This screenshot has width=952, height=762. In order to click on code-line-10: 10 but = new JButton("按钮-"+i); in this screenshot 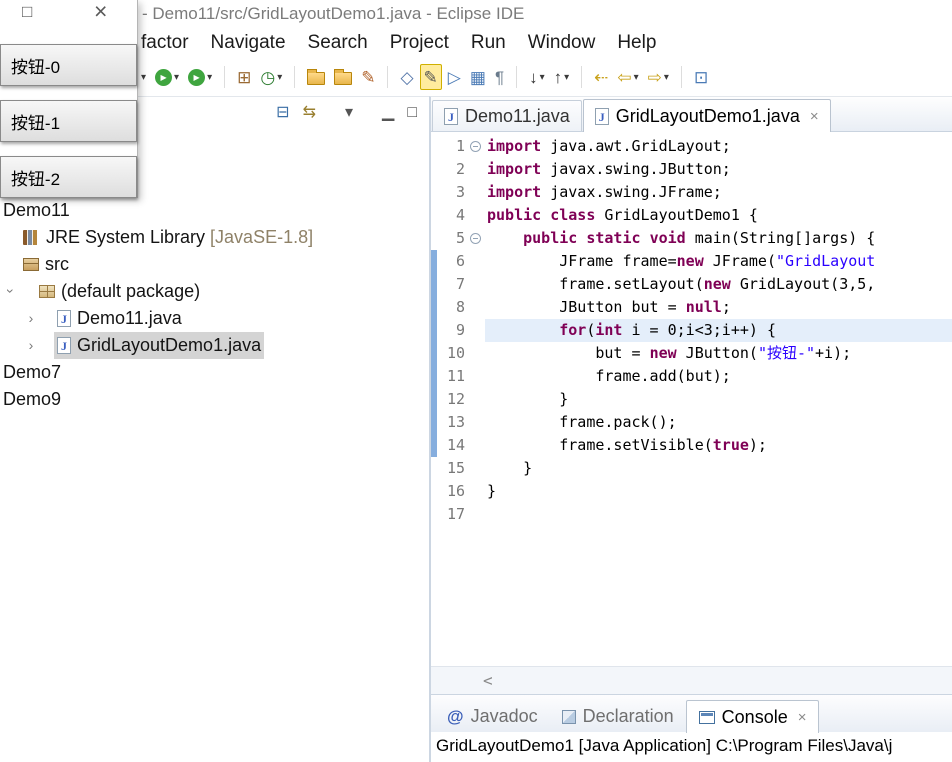, I will do `click(691, 353)`.